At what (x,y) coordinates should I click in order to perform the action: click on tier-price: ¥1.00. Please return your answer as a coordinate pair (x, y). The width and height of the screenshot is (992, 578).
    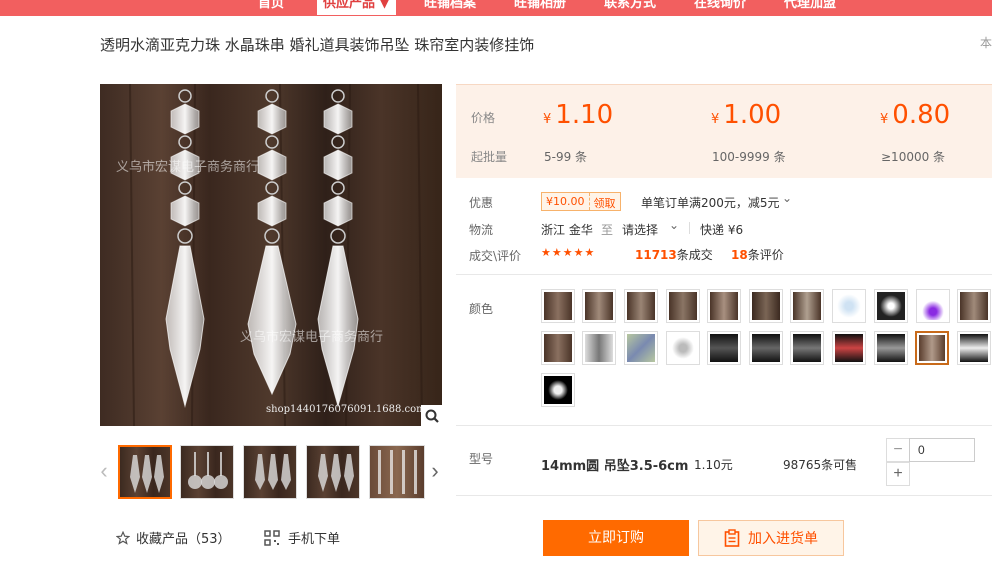
    Looking at the image, I should click on (746, 115).